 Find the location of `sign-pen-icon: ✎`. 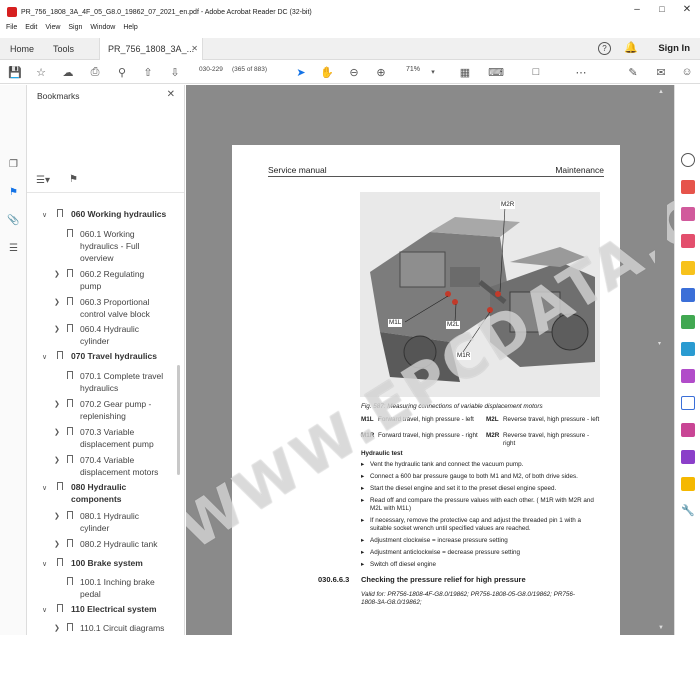

sign-pen-icon: ✎ is located at coordinates (633, 72).